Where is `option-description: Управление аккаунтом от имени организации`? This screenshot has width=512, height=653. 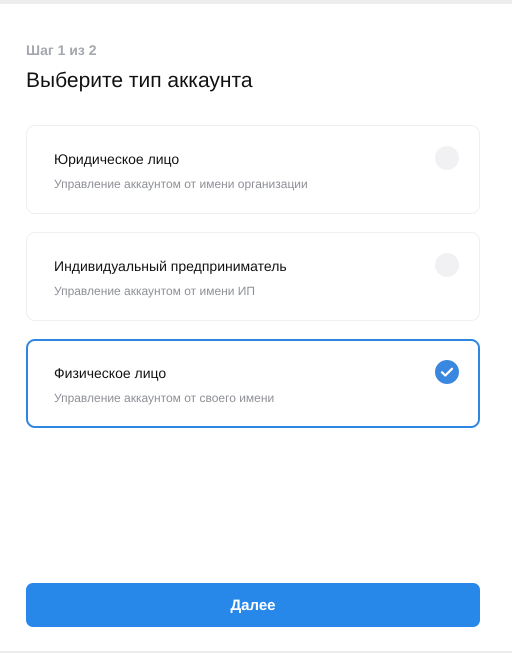
option-description: Управление аккаунтом от имени организации is located at coordinates (181, 184).